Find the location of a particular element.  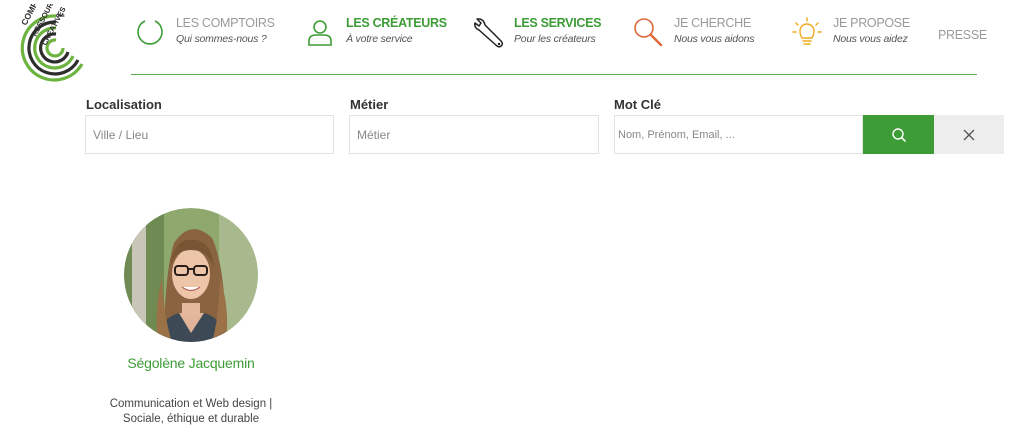

nav-subtitle-propose: Nous vous aidez is located at coordinates (870, 39).